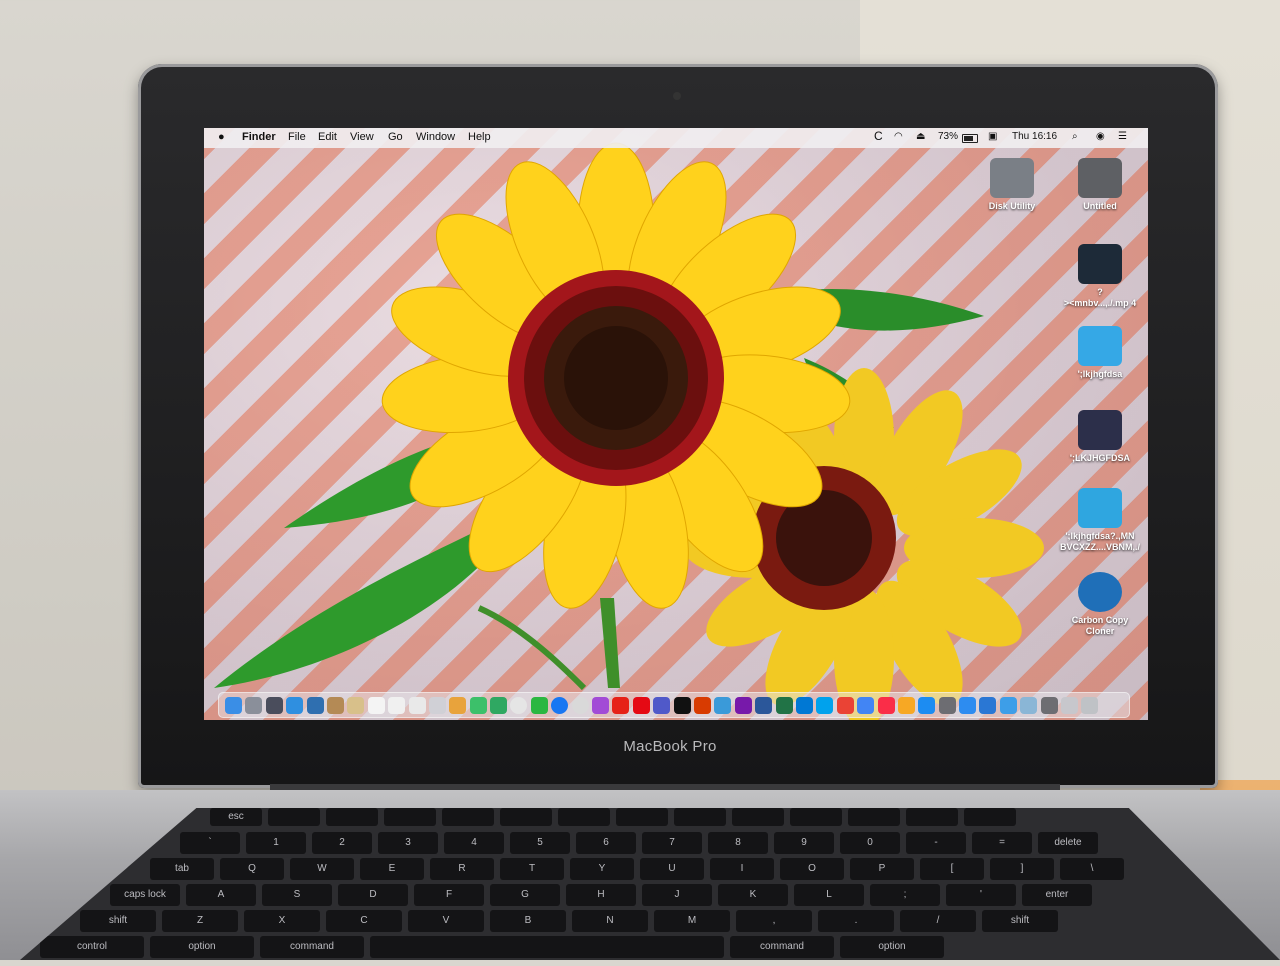 The width and height of the screenshot is (1280, 966). I want to click on keyboard-key: O, so click(812, 869).